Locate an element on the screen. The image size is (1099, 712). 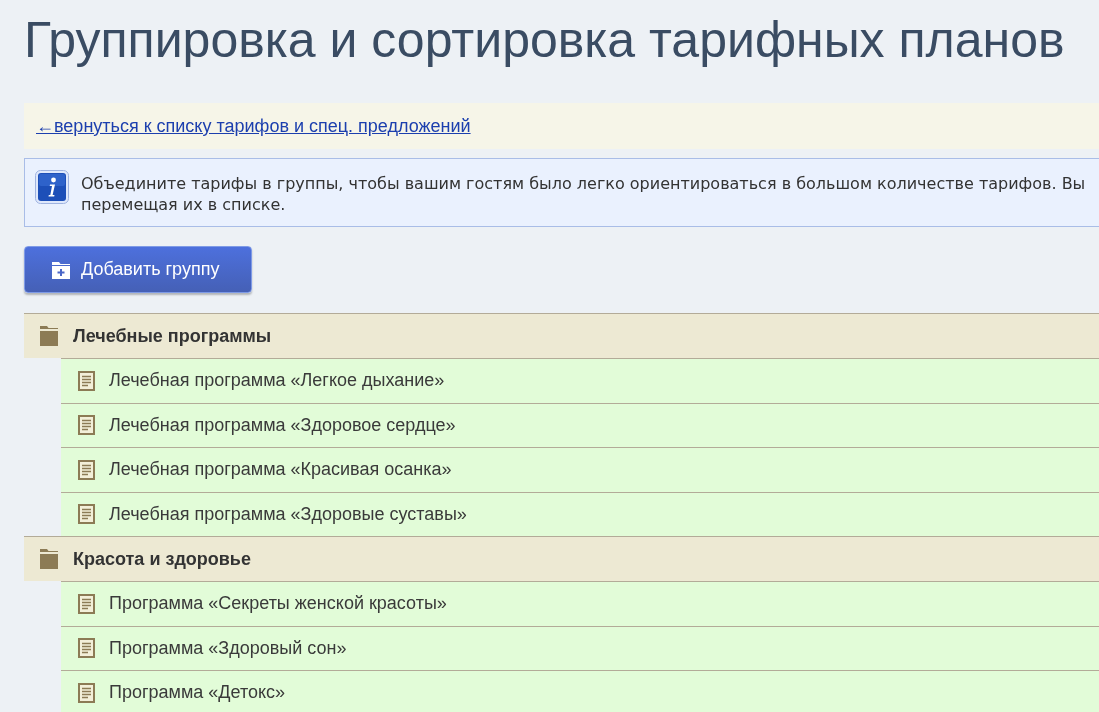
page-title: Группировка и сортировка тарифных планов is located at coordinates (544, 40).